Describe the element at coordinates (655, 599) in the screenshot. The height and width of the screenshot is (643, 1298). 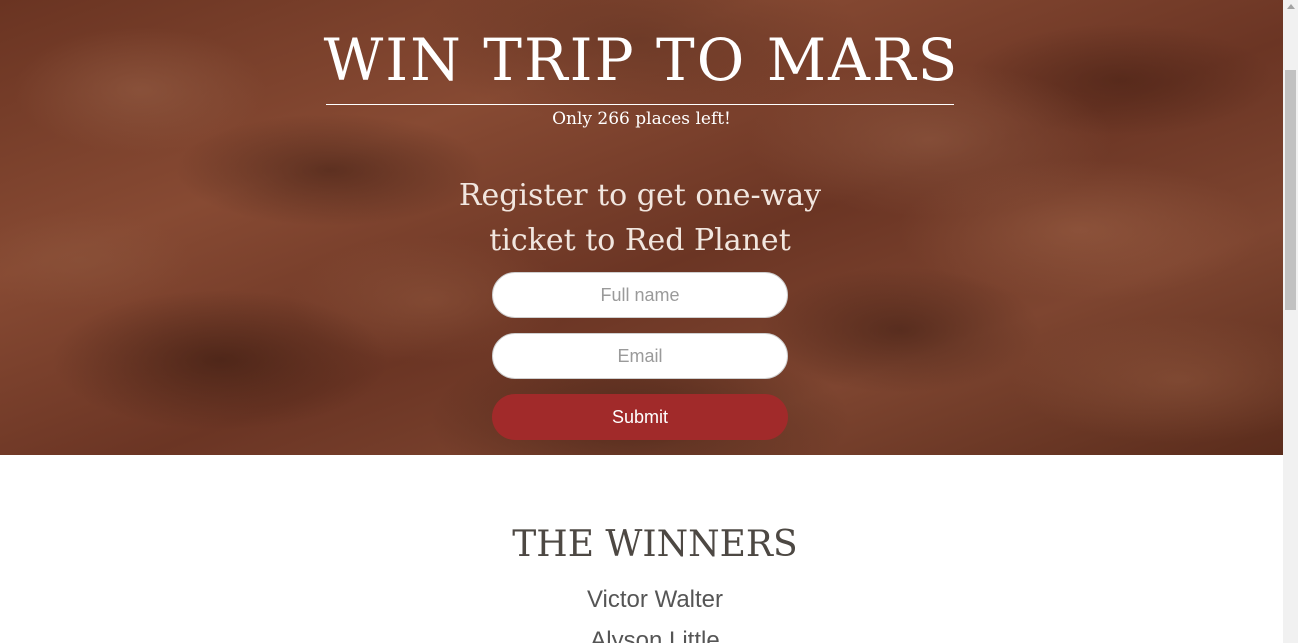
I see `winner-name: Victor Walter` at that location.